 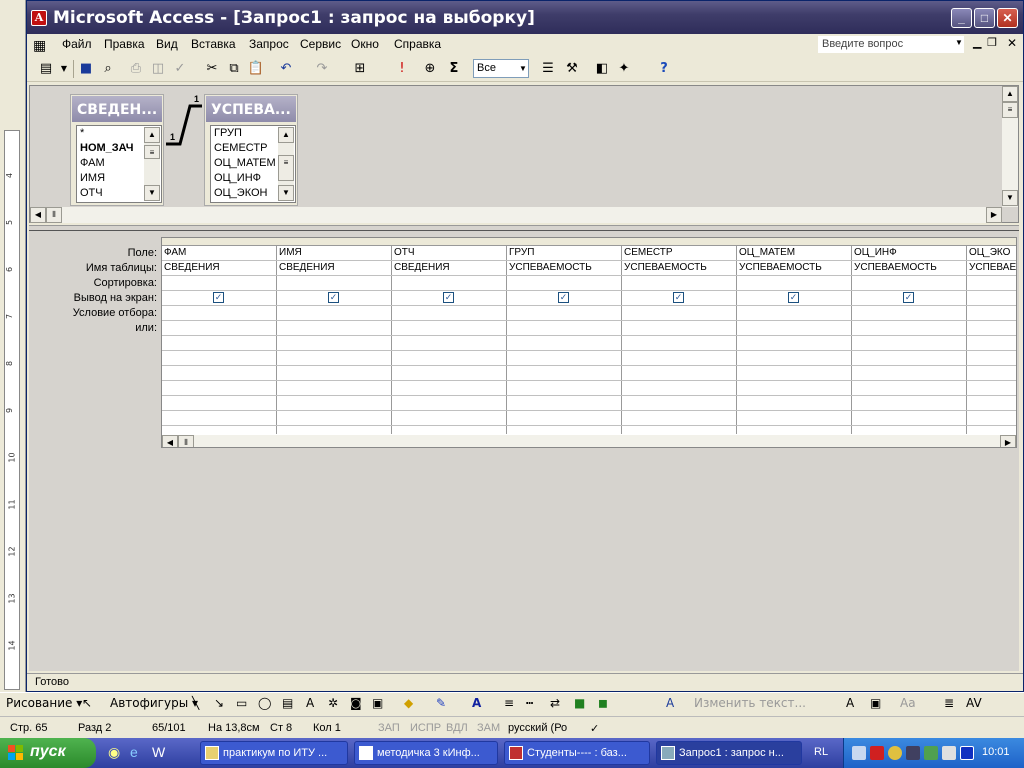 I want to click on build-icon: ⚒, so click(x=572, y=69).